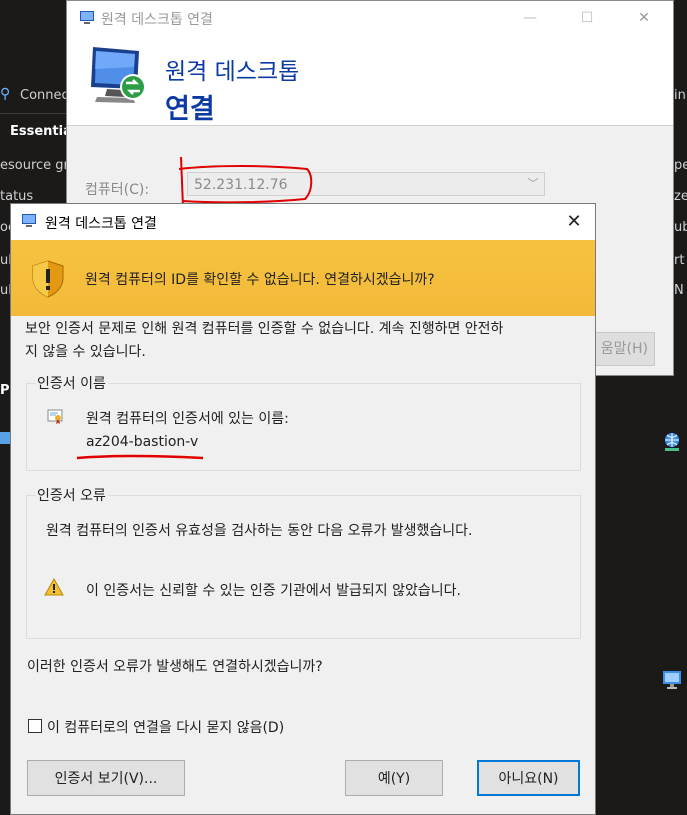 The height and width of the screenshot is (815, 687). I want to click on close-window-button: ✕, so click(644, 18).